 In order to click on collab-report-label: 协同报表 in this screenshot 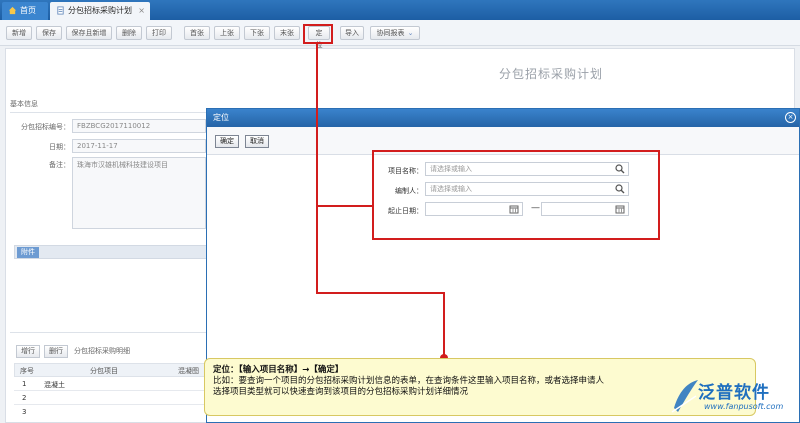, I will do `click(390, 33)`.